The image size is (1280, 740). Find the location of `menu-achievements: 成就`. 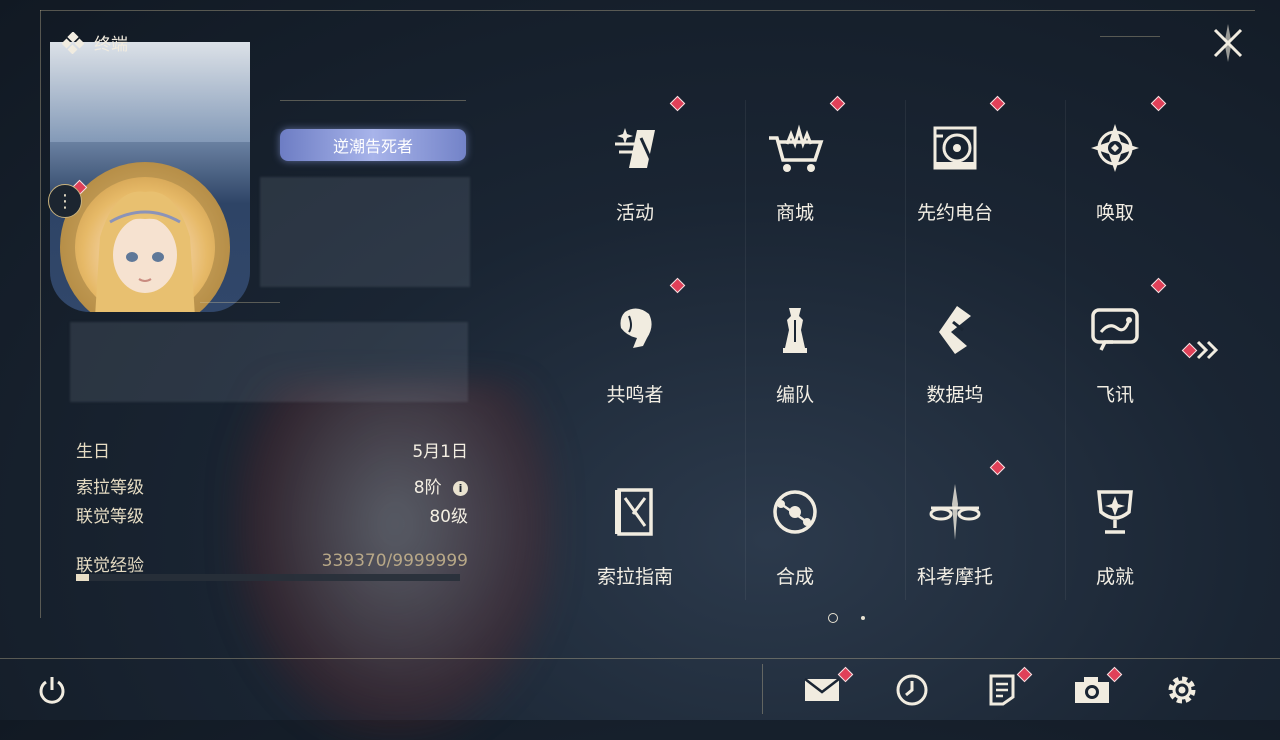

menu-achievements: 成就 is located at coordinates (1115, 542).